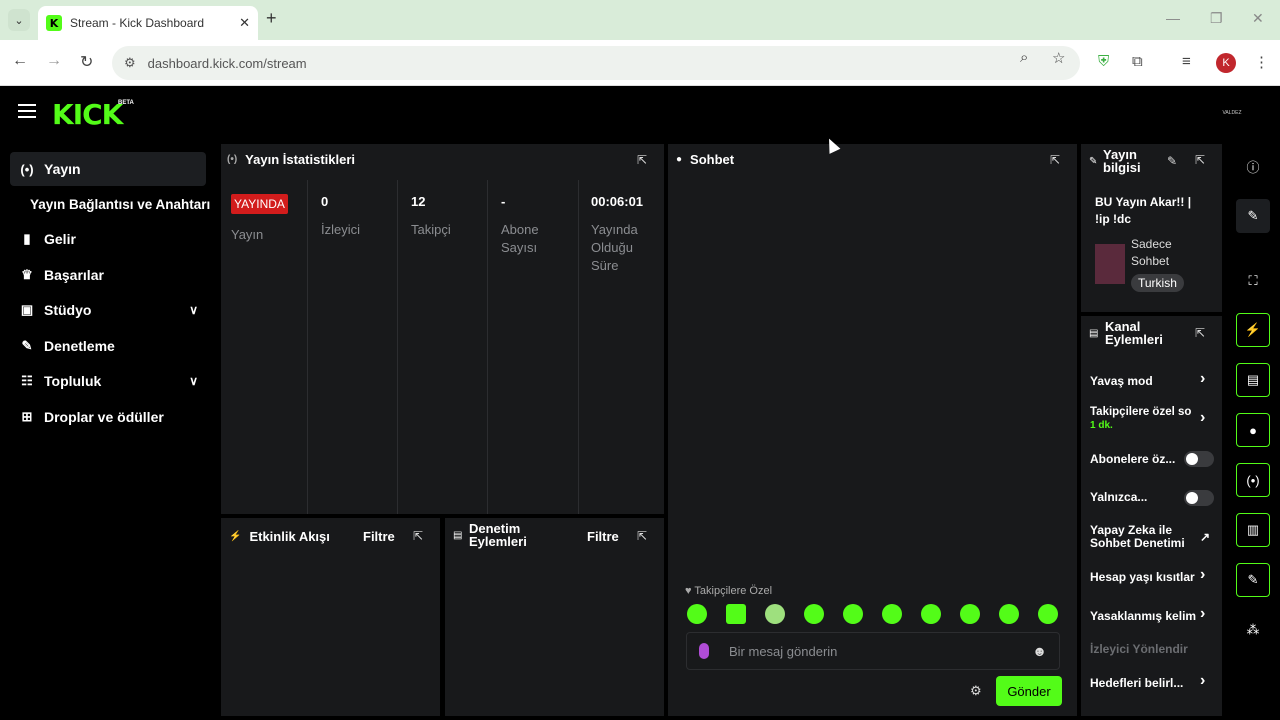  I want to click on sidebar-item-denetleme: ✎ Denetleme, so click(108, 346).